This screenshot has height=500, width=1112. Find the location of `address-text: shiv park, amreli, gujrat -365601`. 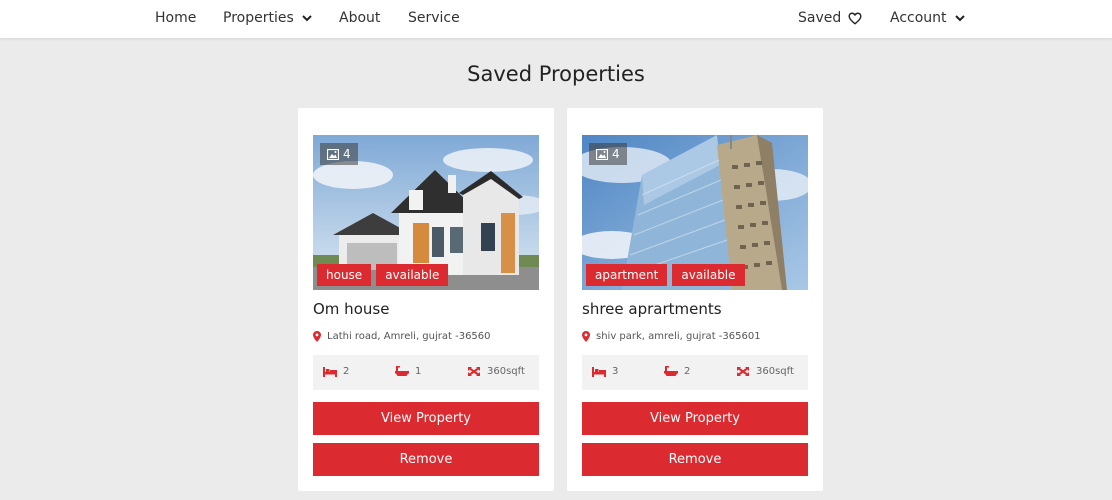

address-text: shiv park, amreli, gujrat -365601 is located at coordinates (678, 336).